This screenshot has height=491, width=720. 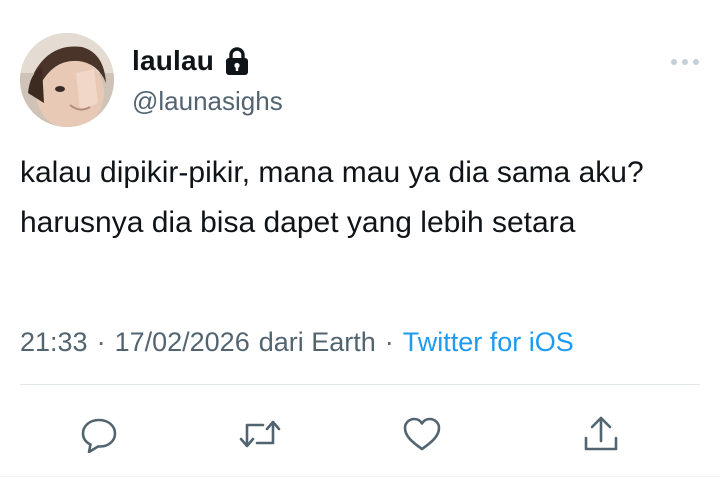 I want to click on tweet-time: 21:33, so click(x=54, y=342).